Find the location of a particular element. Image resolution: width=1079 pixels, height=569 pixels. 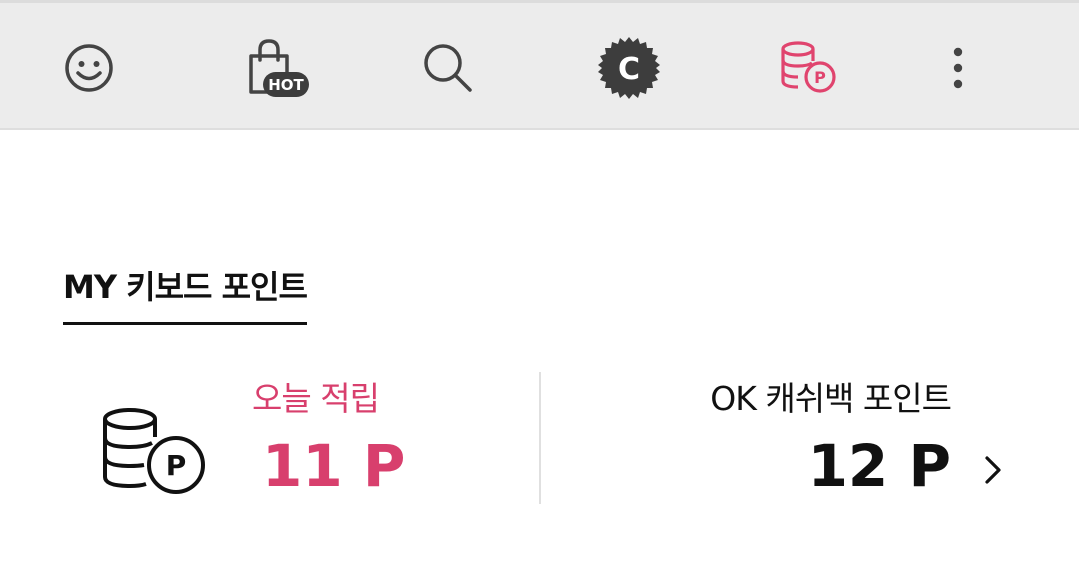

points-button: P is located at coordinates (809, 68).